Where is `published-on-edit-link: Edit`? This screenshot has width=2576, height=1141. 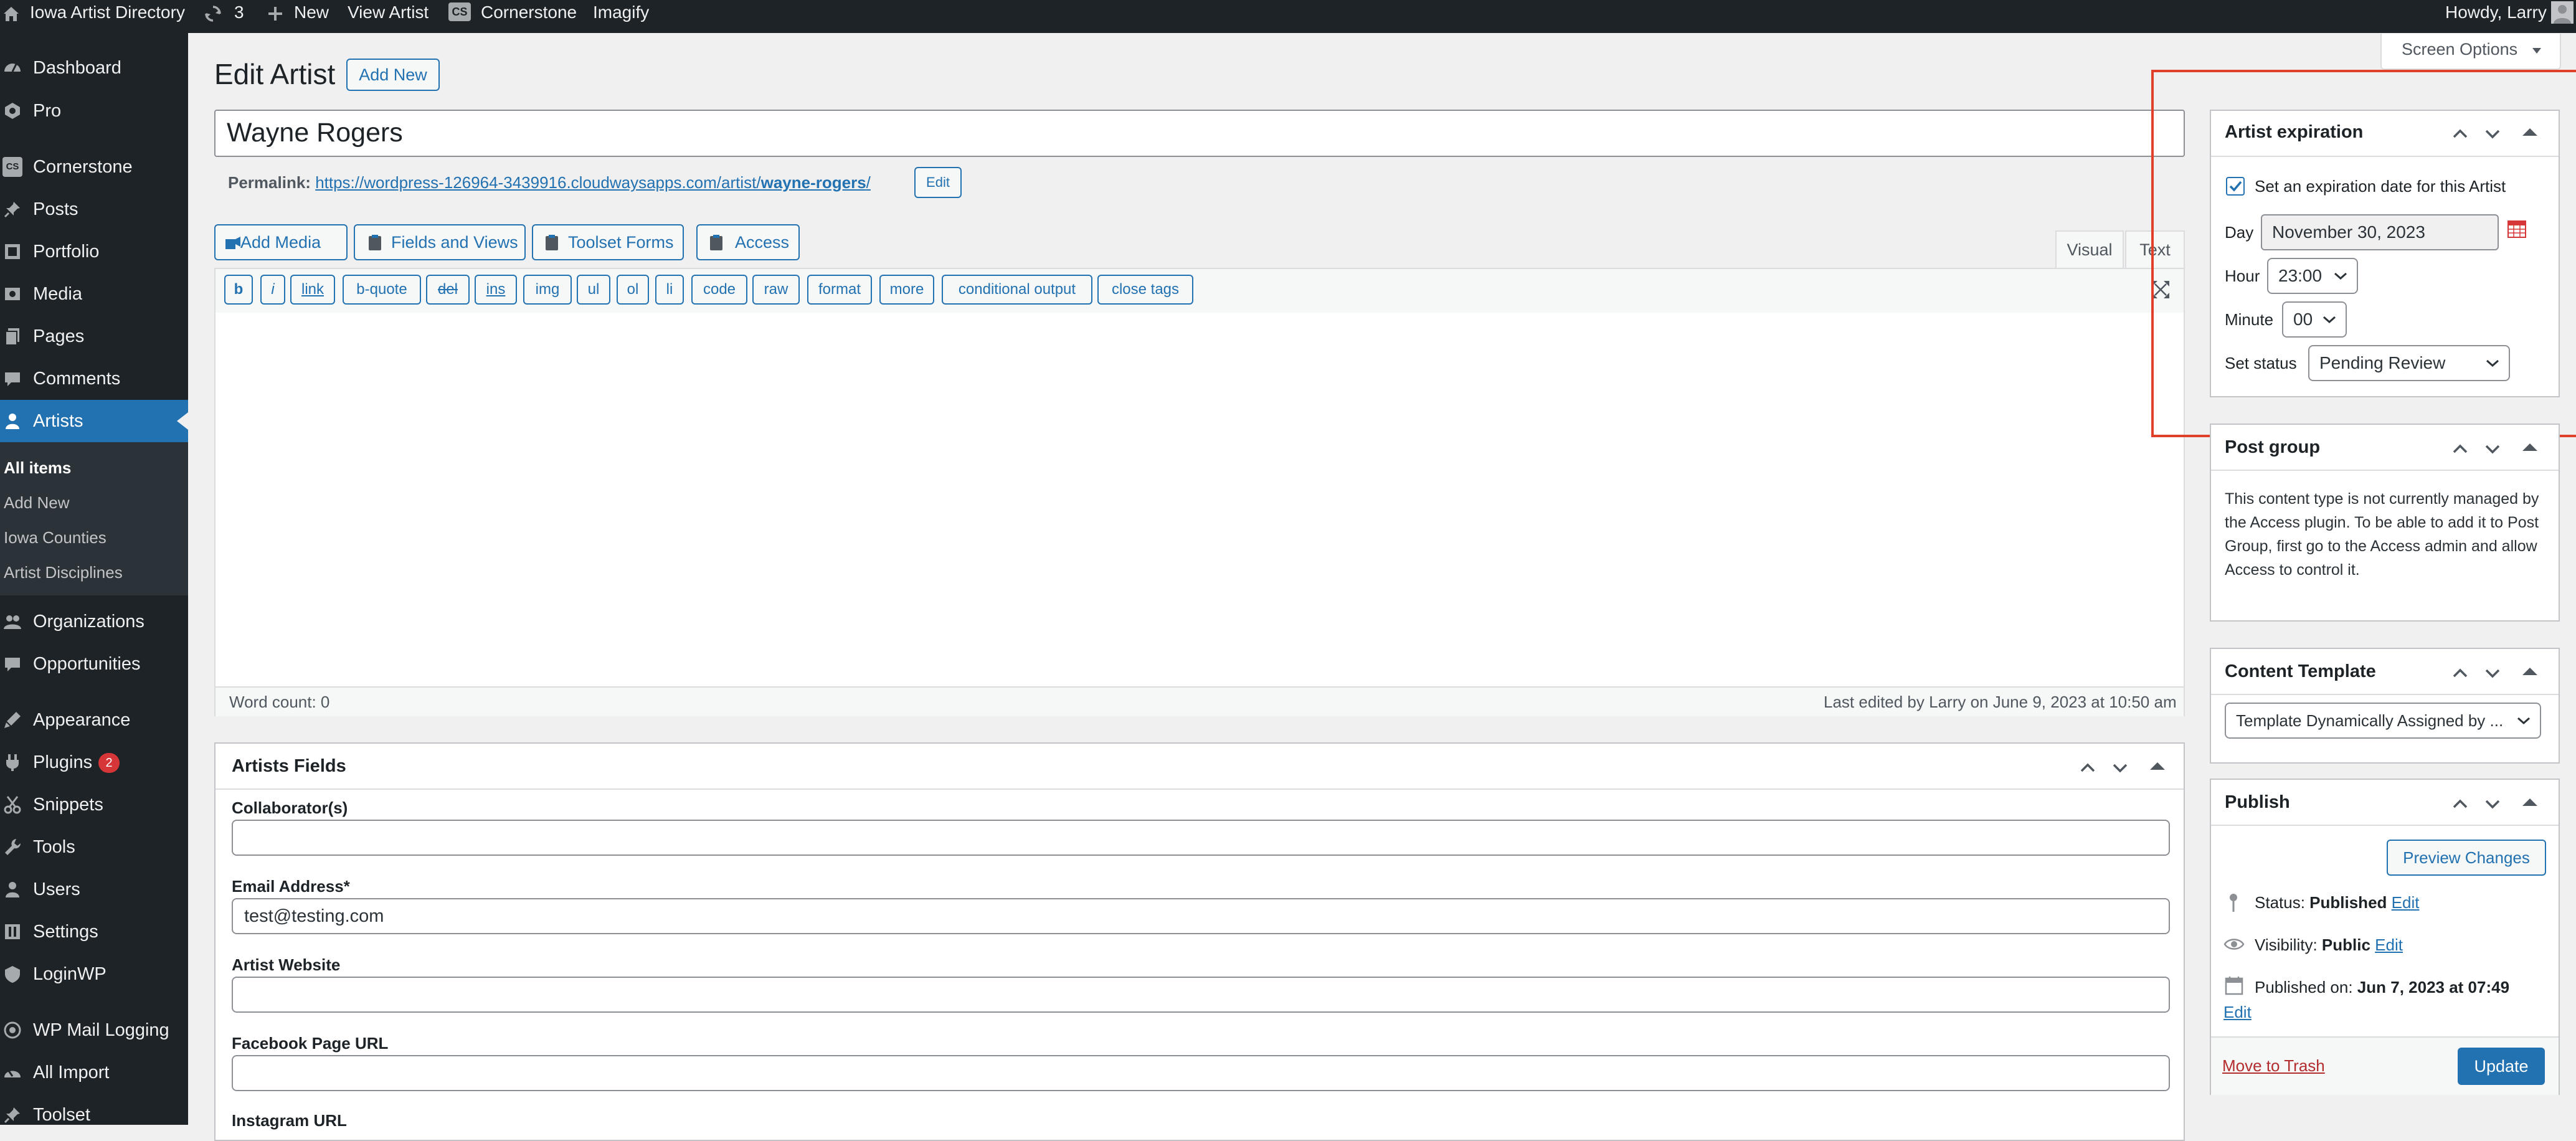 published-on-edit-link: Edit is located at coordinates (2237, 1012).